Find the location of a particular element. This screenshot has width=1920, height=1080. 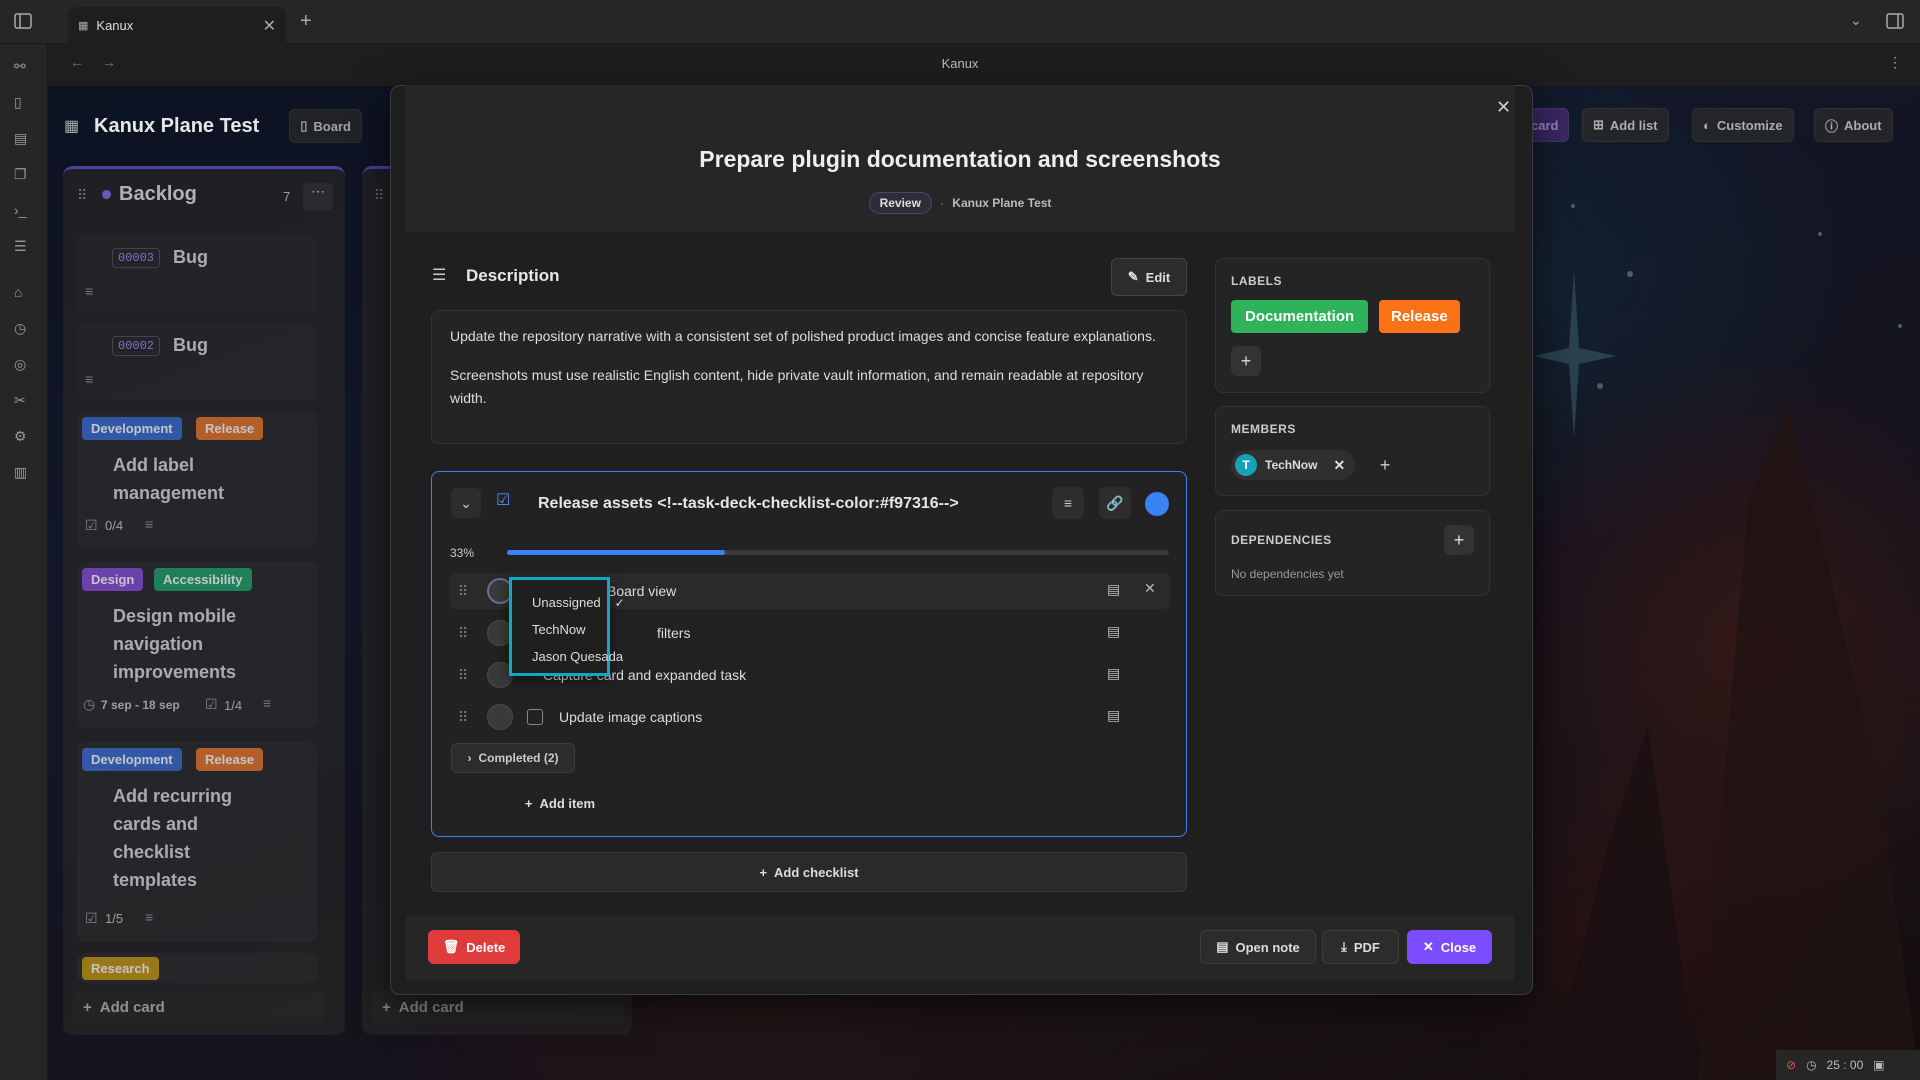

close-button: ✕ Close is located at coordinates (1449, 947).